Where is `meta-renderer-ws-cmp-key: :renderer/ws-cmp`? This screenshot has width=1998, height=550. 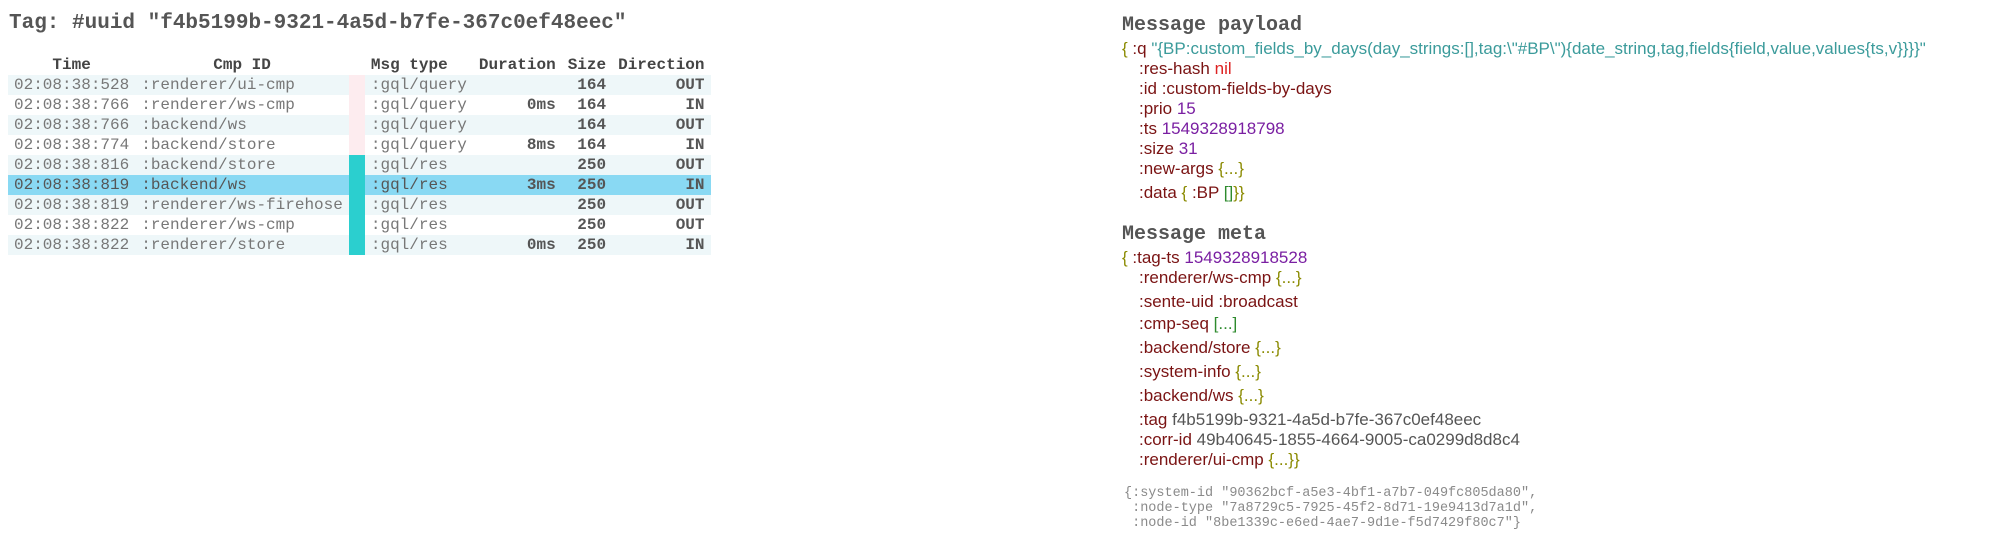 meta-renderer-ws-cmp-key: :renderer/ws-cmp is located at coordinates (1205, 277).